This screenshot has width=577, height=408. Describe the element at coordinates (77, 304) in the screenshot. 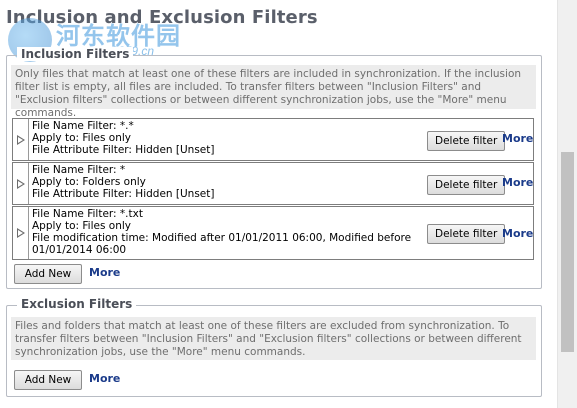

I see `exclusion-filters-legend: Exclusion Filters` at that location.